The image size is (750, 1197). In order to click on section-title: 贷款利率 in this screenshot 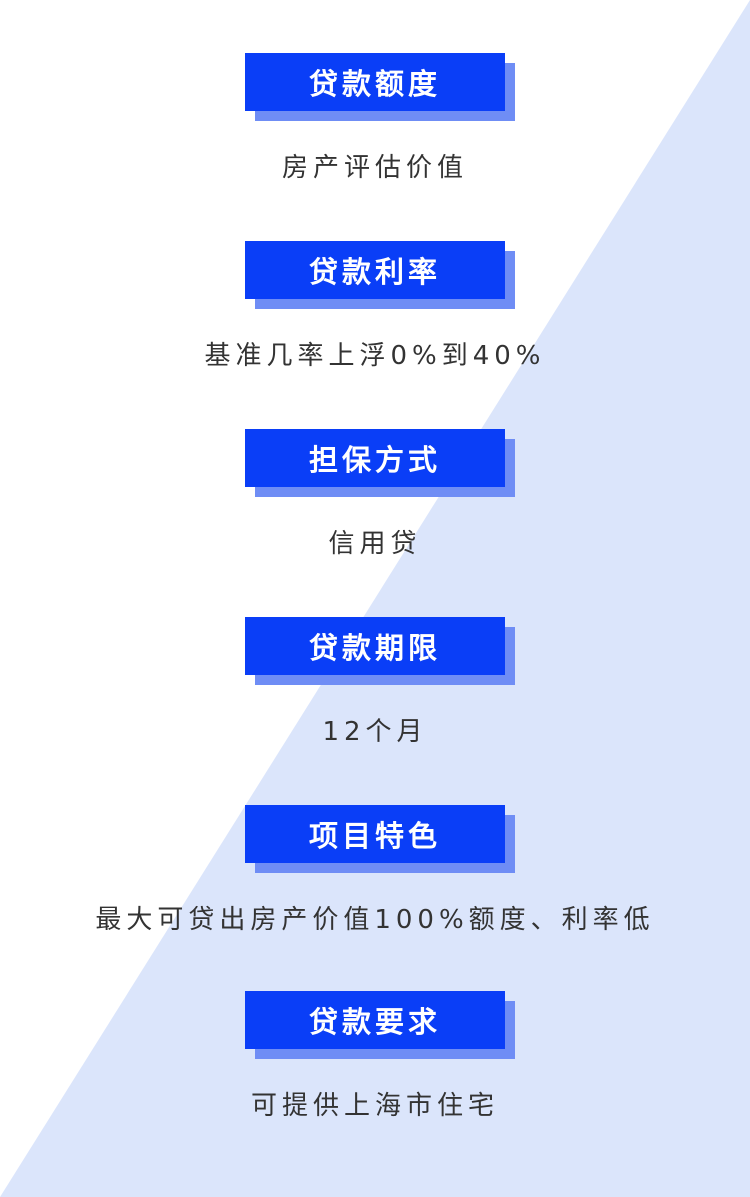, I will do `click(375, 270)`.